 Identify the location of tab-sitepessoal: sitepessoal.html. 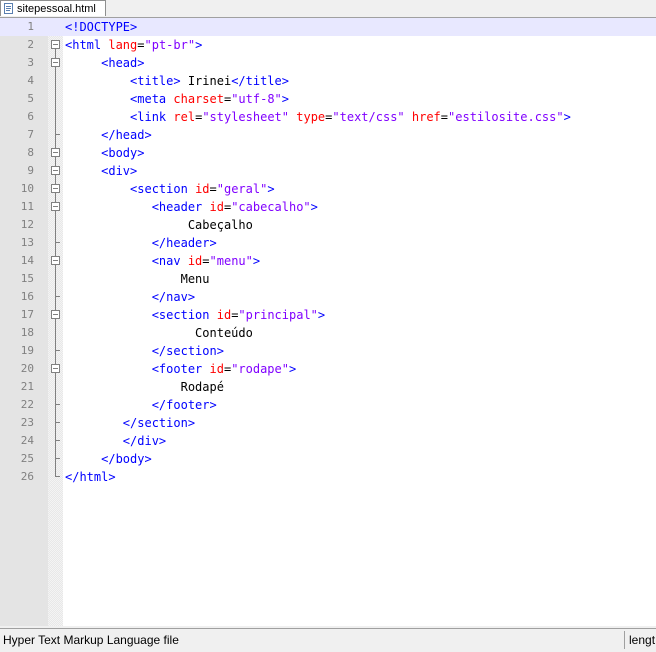
(53, 8).